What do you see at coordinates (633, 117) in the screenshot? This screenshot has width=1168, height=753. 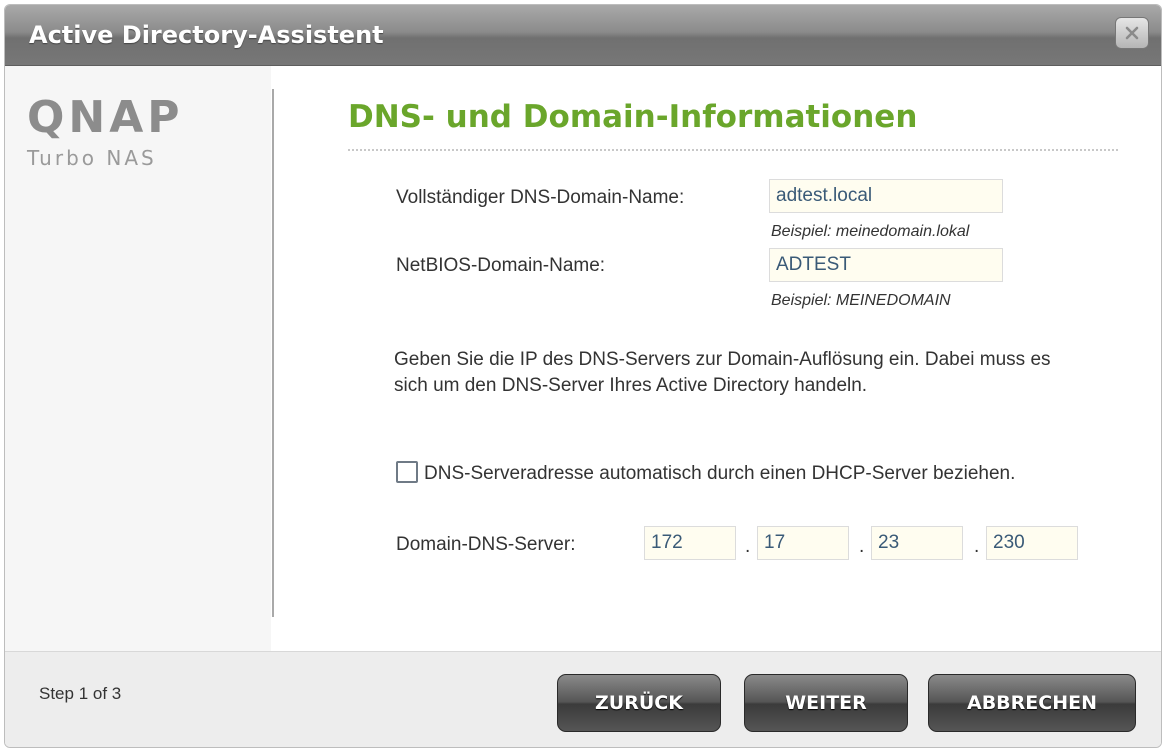 I see `page-title: DNS- und Domain-Informationen` at bounding box center [633, 117].